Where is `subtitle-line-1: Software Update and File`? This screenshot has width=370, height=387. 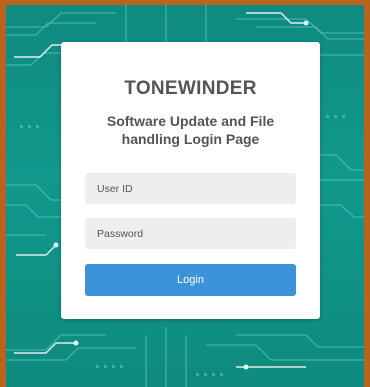 subtitle-line-1: Software Update and File is located at coordinates (190, 121).